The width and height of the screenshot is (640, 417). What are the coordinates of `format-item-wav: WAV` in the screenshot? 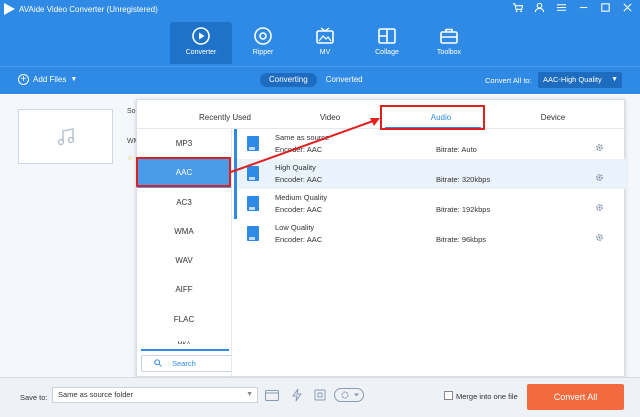 It's located at (184, 260).